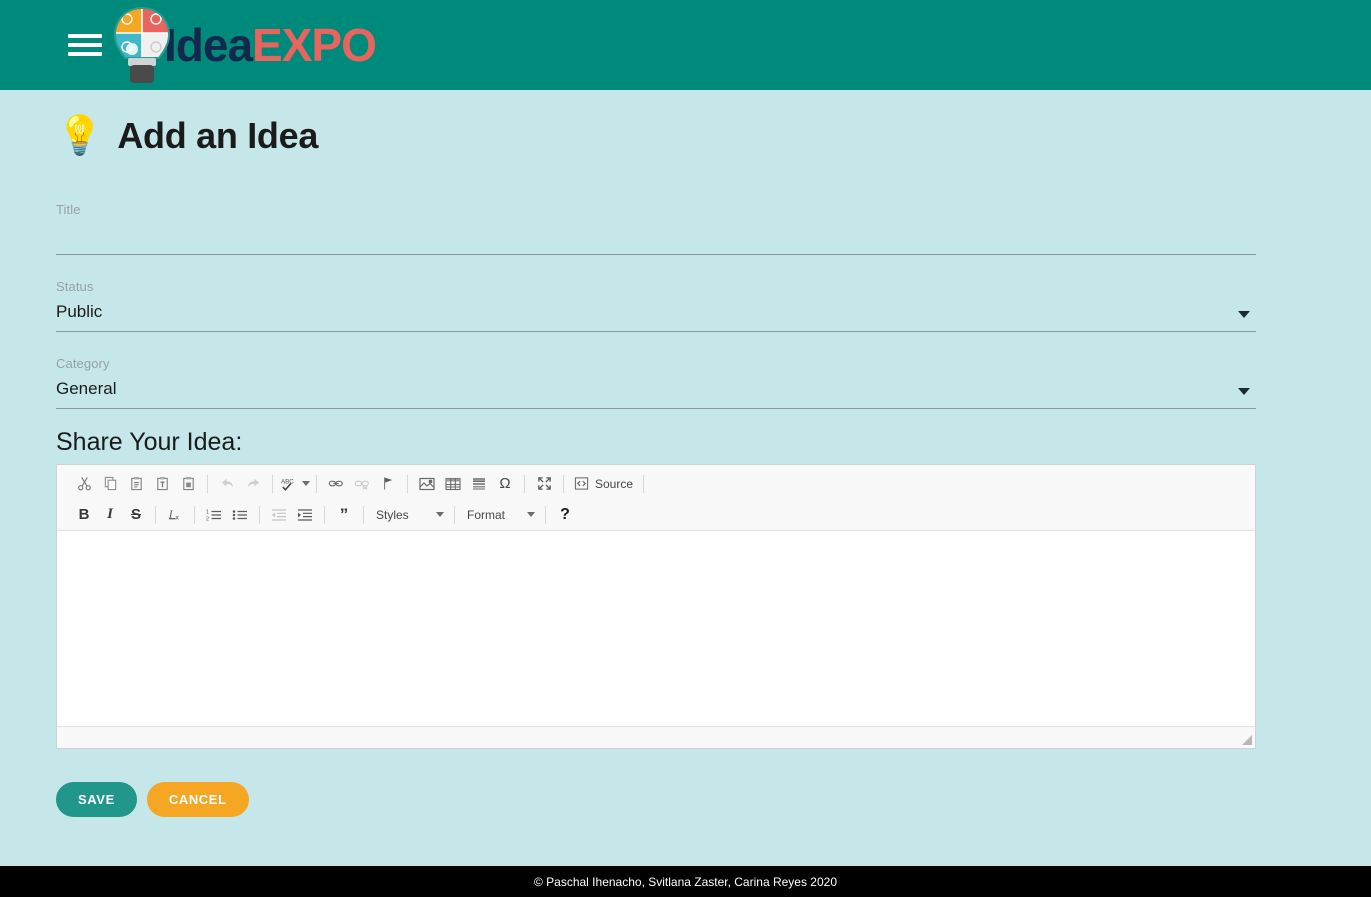  What do you see at coordinates (685, 45) in the screenshot?
I see `app-header: IdeaEXPO` at bounding box center [685, 45].